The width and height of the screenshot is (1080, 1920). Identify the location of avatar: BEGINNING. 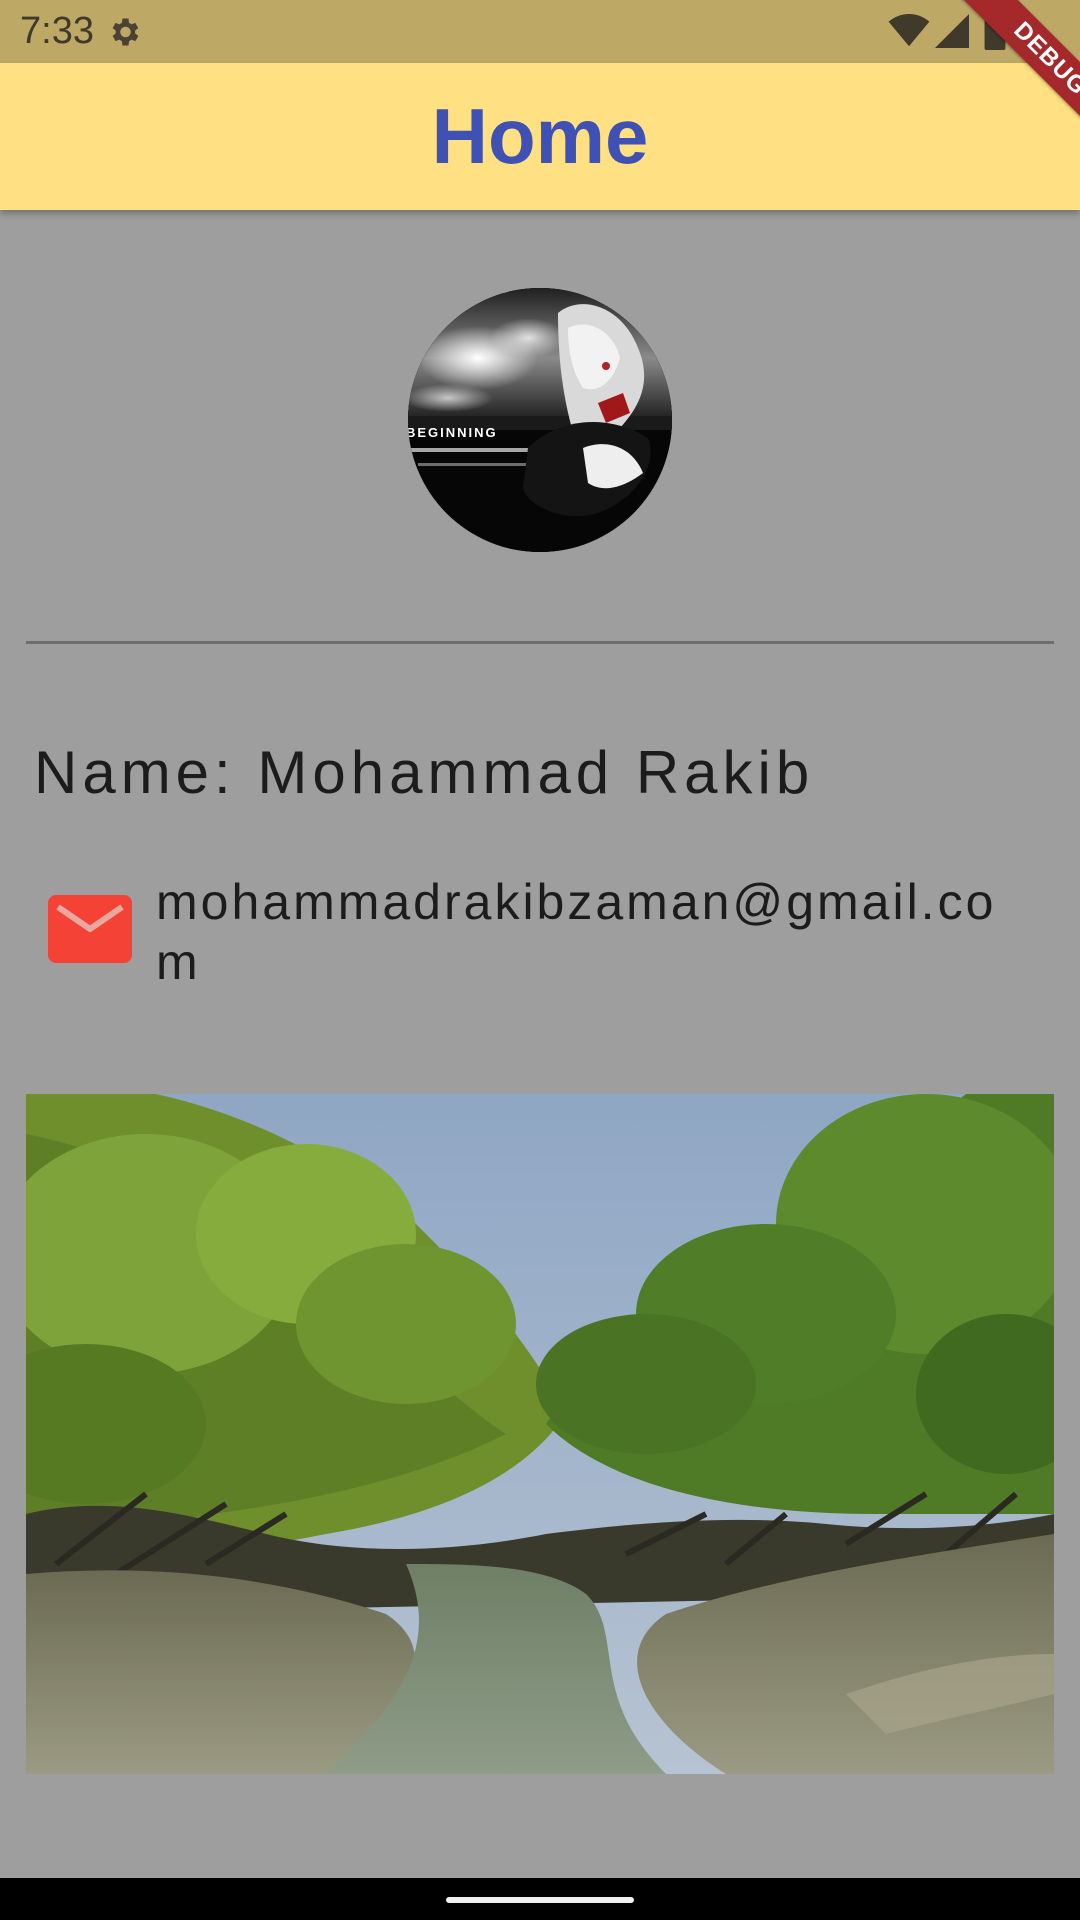
(540, 420).